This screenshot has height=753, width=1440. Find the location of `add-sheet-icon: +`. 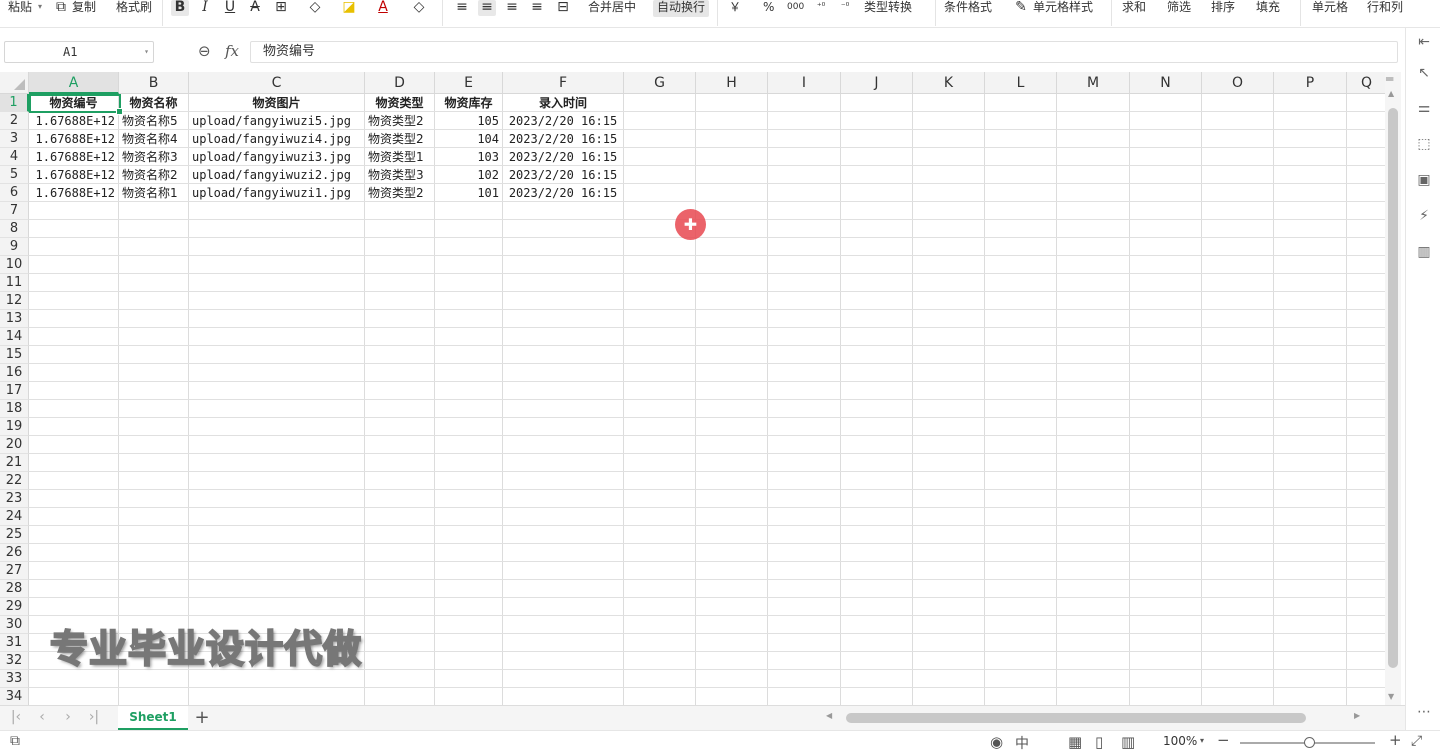

add-sheet-icon: + is located at coordinates (202, 717).